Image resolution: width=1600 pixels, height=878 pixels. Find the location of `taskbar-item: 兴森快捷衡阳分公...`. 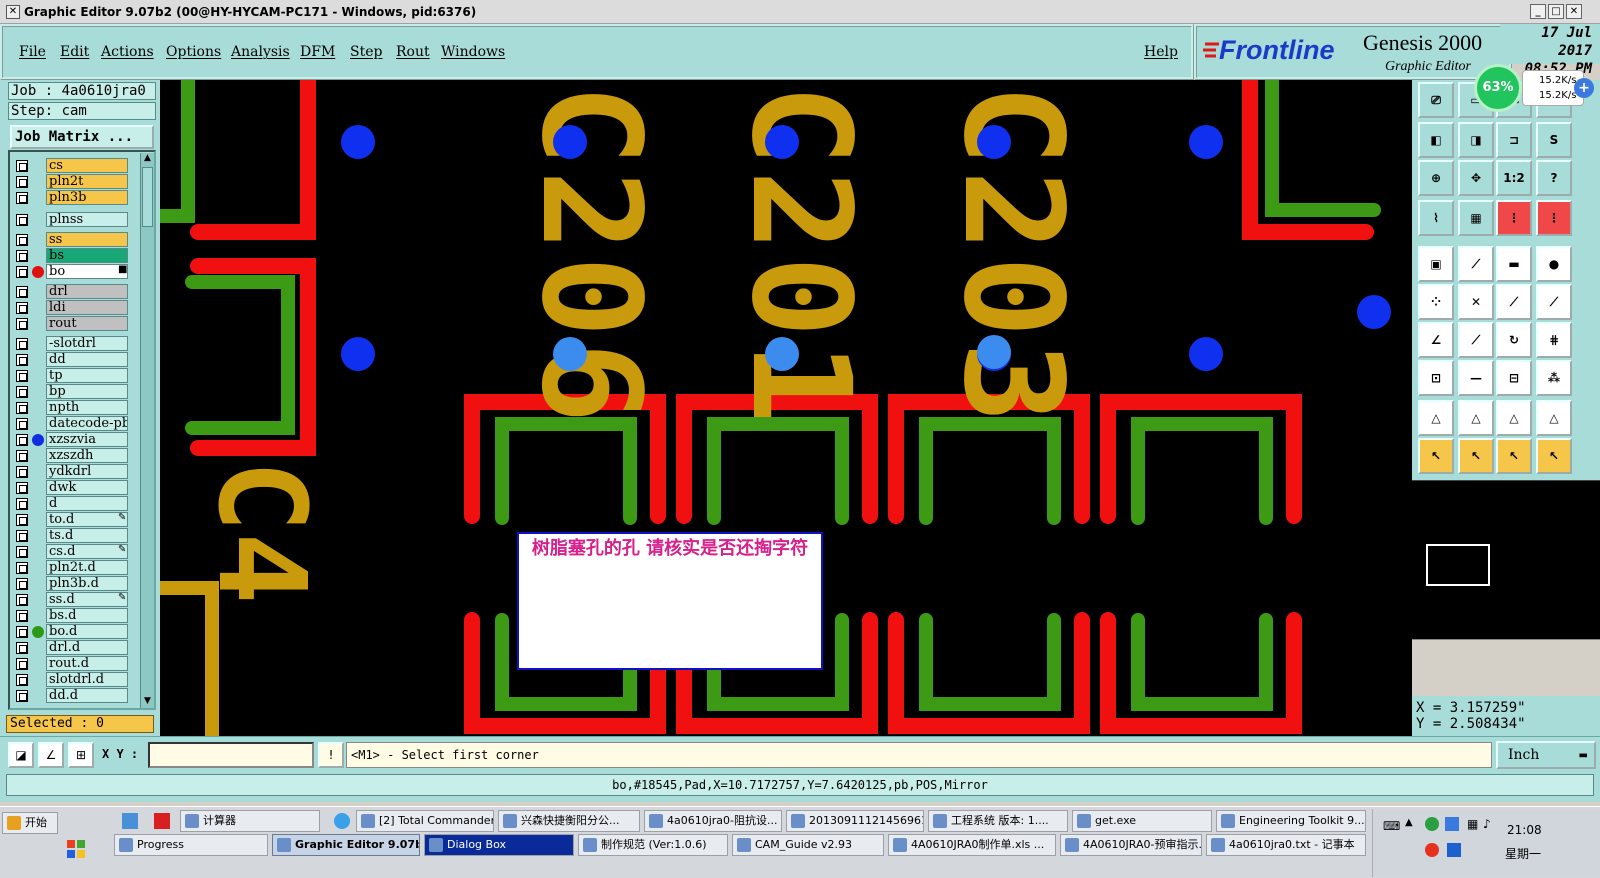

taskbar-item: 兴森快捷衡阳分公... is located at coordinates (569, 821).